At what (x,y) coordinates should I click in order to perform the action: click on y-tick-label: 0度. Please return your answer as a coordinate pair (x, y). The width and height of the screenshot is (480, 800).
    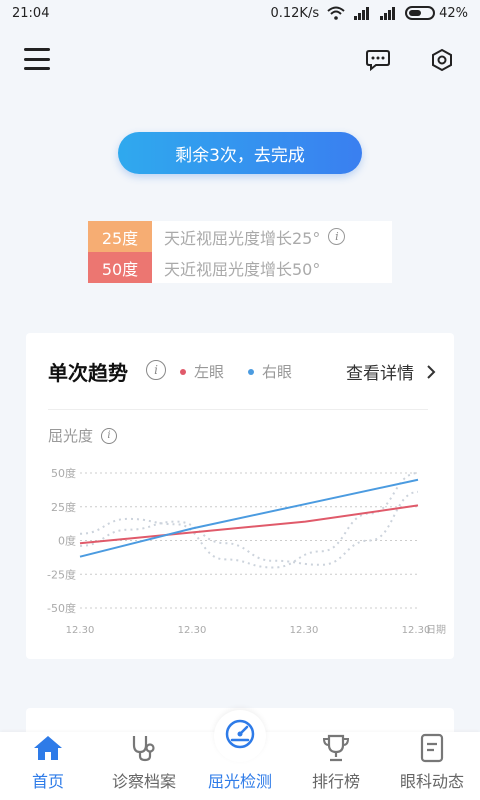
    Looking at the image, I should click on (67, 541).